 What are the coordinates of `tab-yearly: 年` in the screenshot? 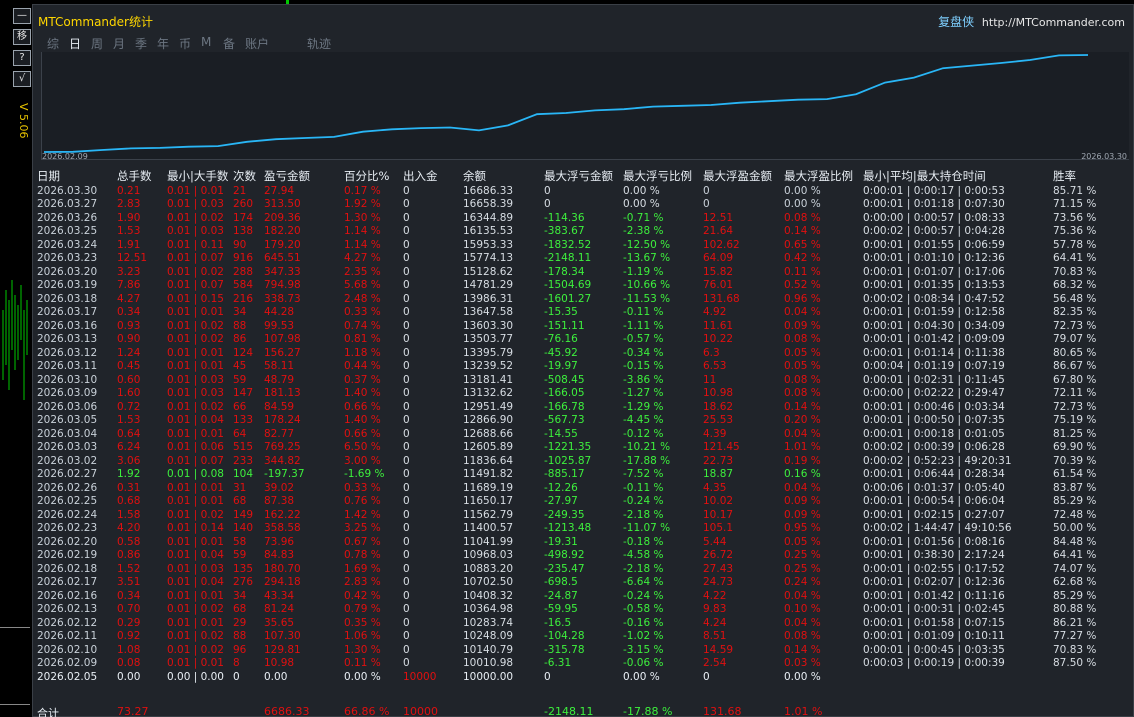 It's located at (168, 44).